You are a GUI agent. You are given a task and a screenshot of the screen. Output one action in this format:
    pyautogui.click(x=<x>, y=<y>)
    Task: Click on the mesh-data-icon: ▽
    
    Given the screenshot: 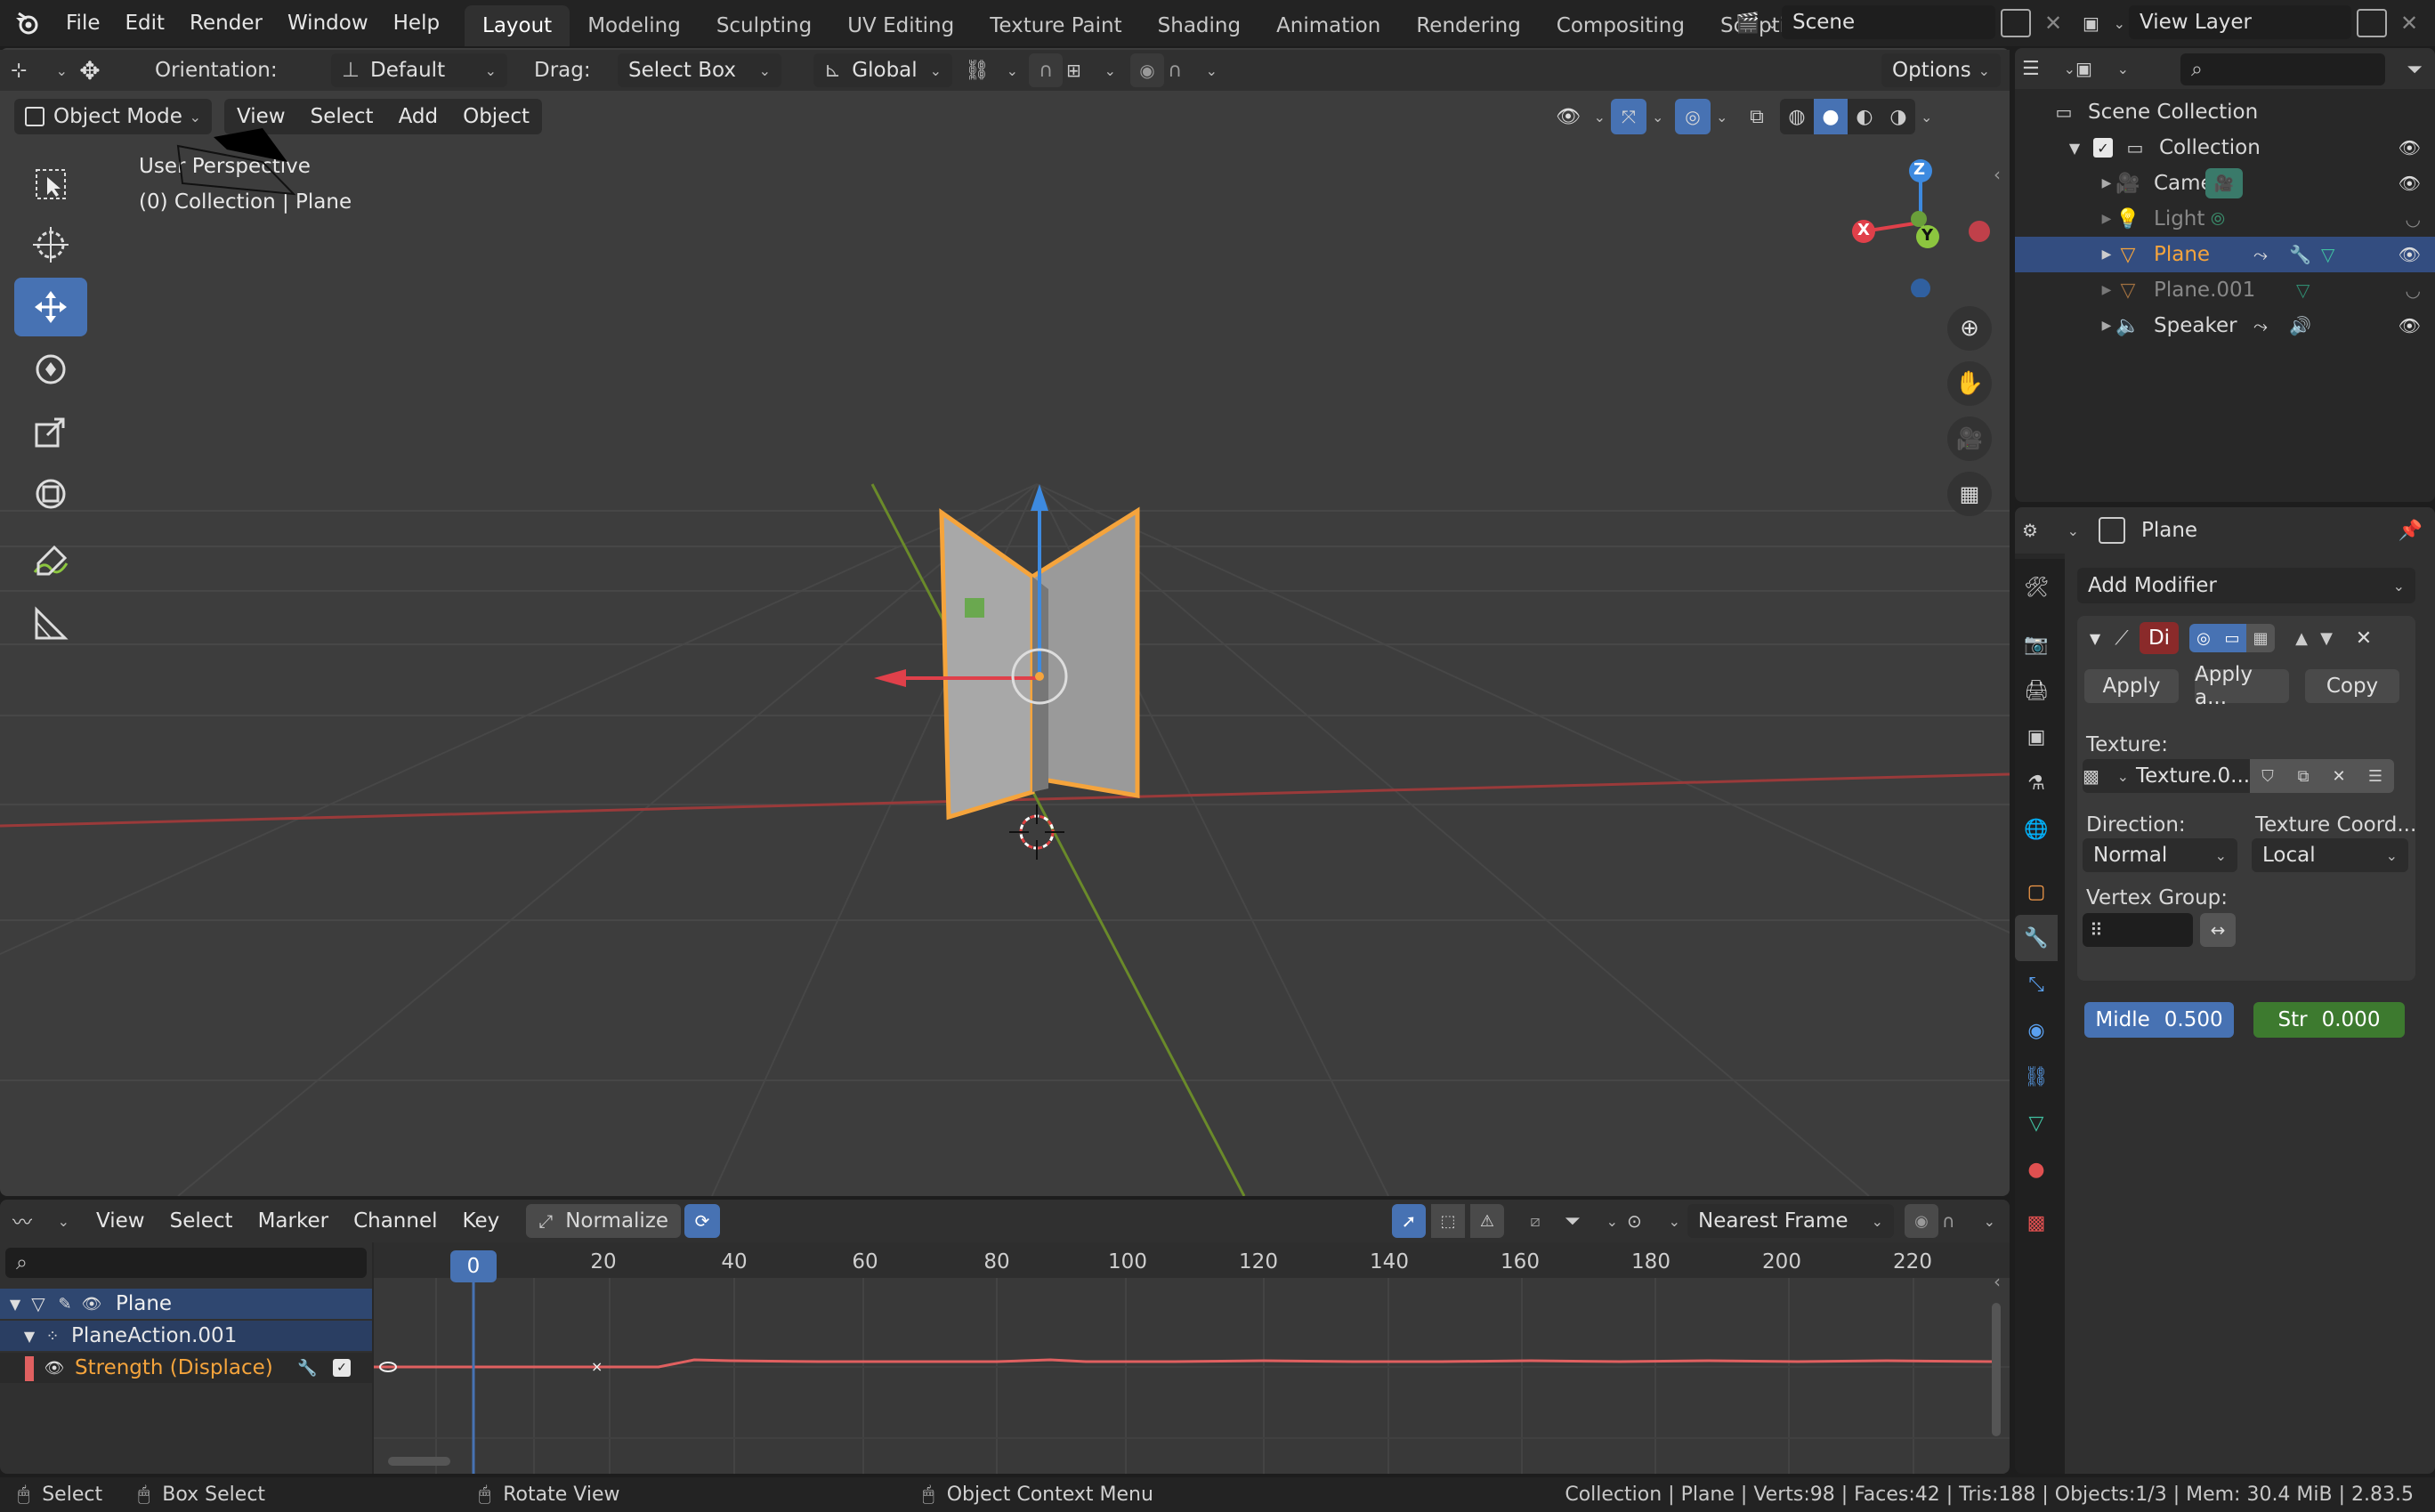 What is the action you would take?
    pyautogui.click(x=2327, y=254)
    